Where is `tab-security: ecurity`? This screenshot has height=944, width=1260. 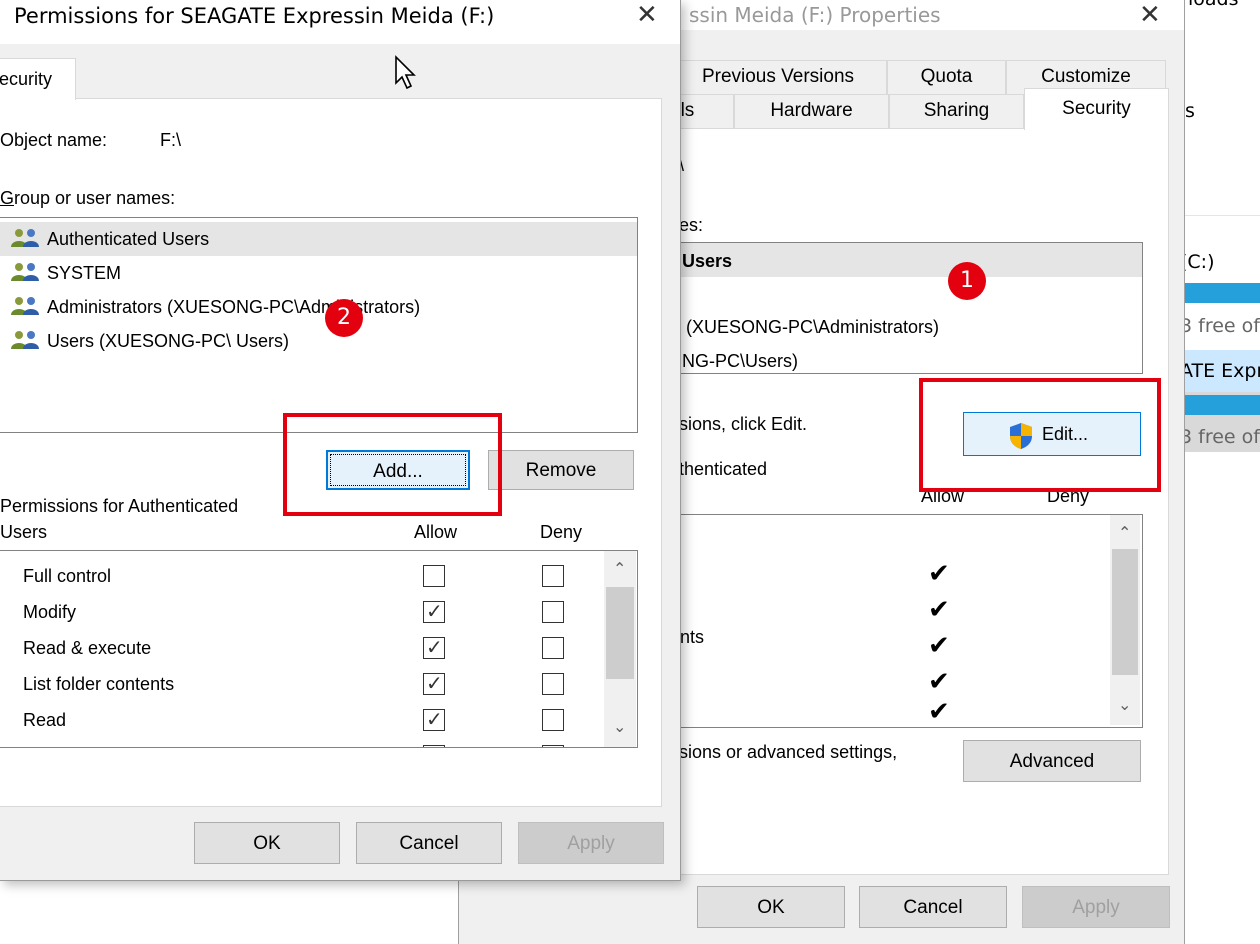 tab-security: ecurity is located at coordinates (38, 79).